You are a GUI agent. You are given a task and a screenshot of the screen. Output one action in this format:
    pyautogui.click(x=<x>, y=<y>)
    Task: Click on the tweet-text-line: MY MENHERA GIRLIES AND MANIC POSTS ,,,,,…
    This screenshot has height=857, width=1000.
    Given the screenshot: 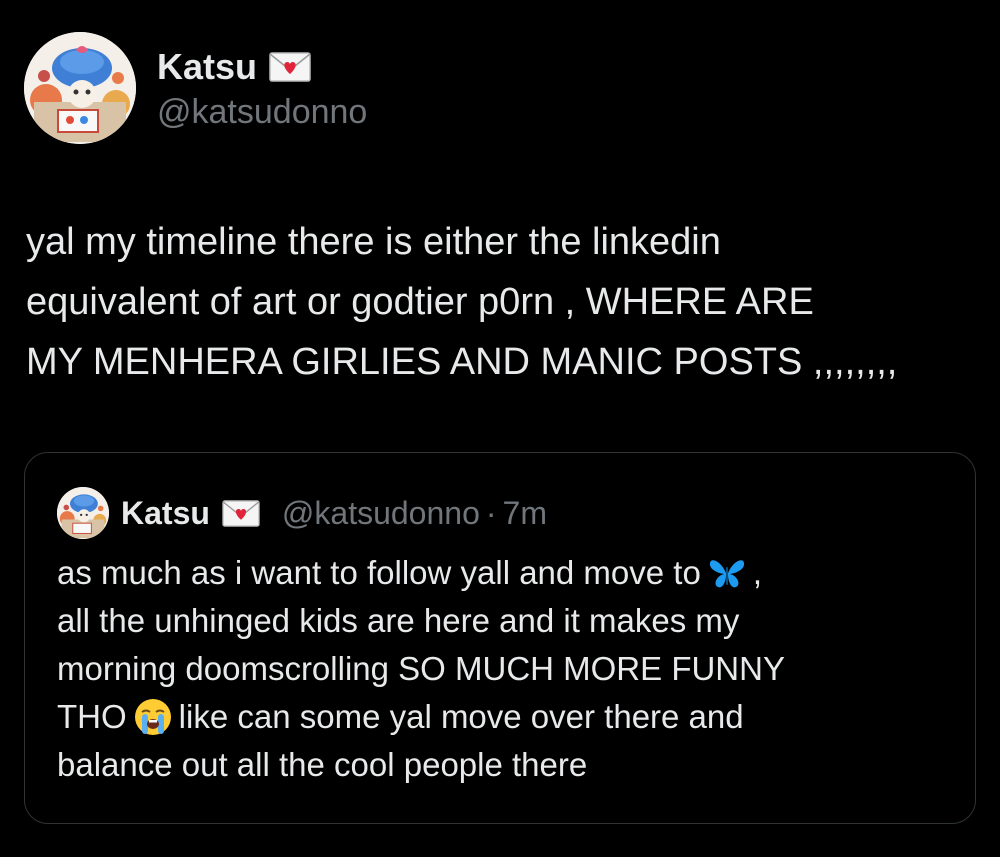 What is the action you would take?
    pyautogui.click(x=462, y=362)
    